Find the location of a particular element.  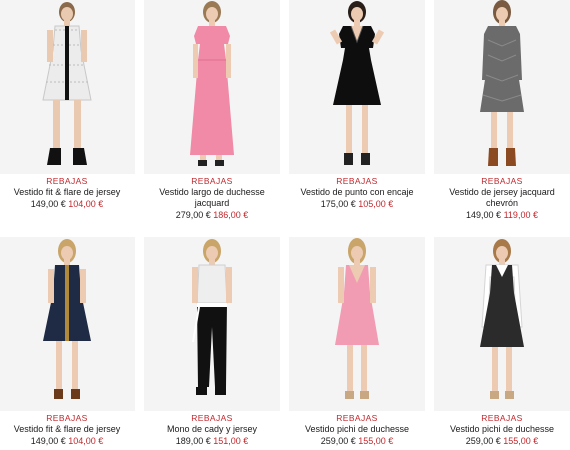

price-line: 149,00 € 119,00 € is located at coordinates (502, 215).